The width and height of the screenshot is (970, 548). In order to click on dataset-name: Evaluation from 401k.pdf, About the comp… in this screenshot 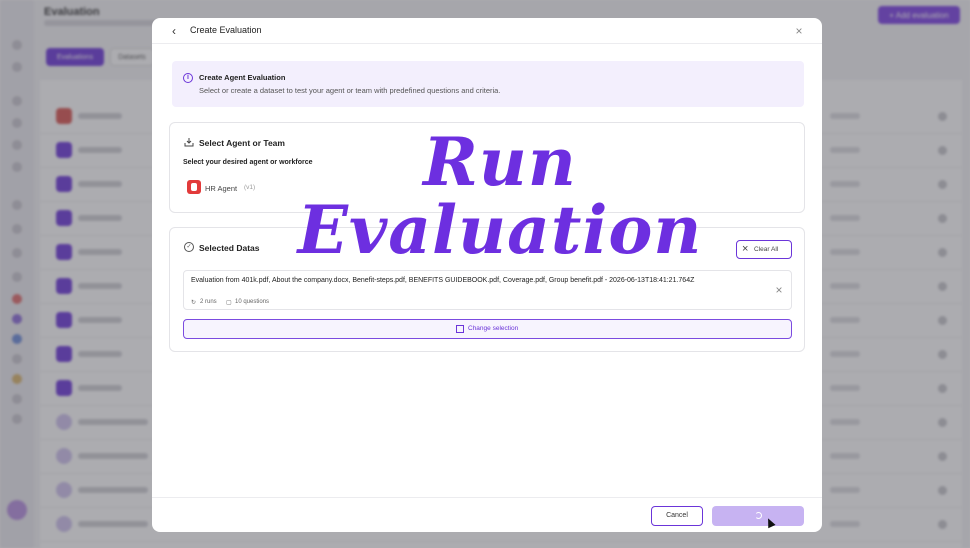, I will do `click(443, 280)`.